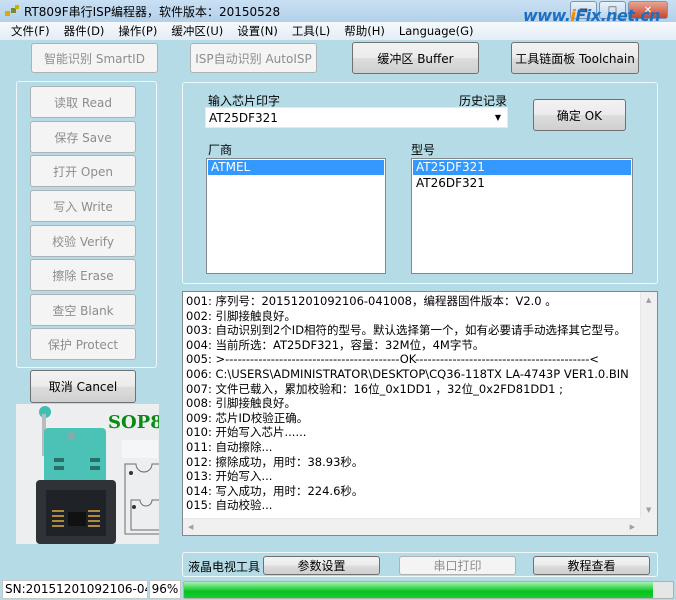 This screenshot has width=676, height=600. What do you see at coordinates (311, 31) in the screenshot?
I see `menu-tools: 工具(L)` at bounding box center [311, 31].